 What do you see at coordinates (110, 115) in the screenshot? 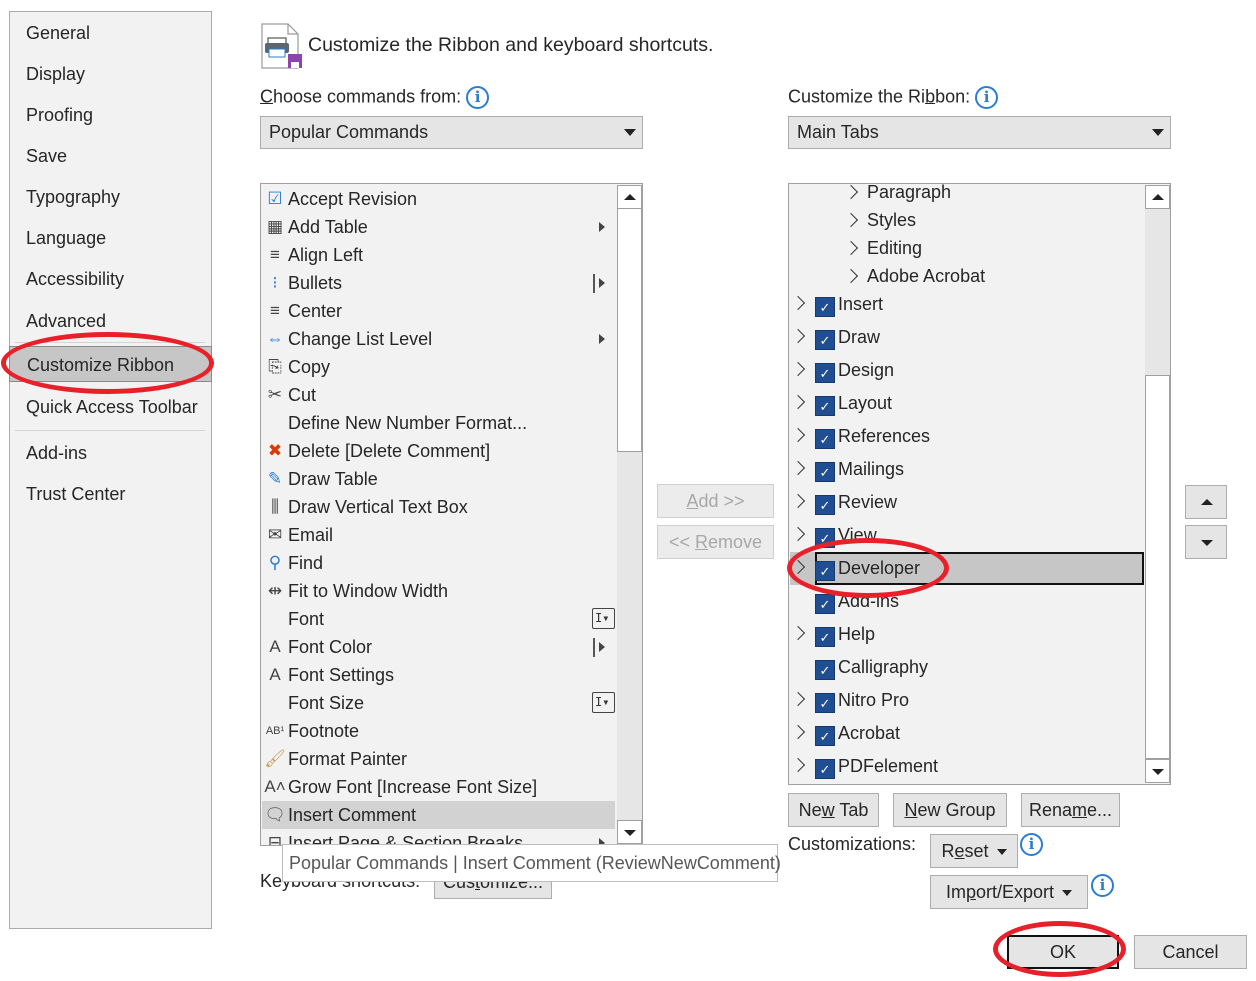
I see `sidebar-item-proofing: Proofing` at bounding box center [110, 115].